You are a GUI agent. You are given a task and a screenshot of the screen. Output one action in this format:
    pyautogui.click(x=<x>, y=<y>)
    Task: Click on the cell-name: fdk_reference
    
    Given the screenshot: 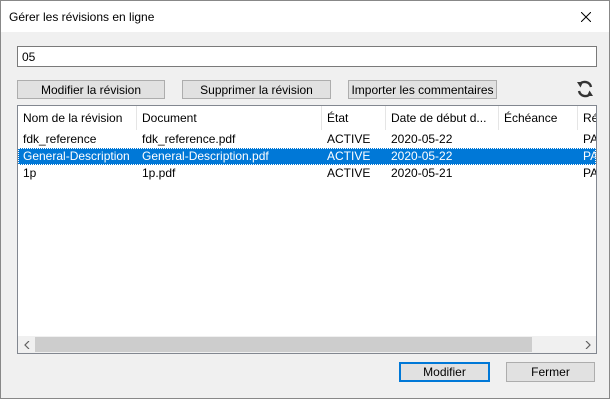 What is the action you would take?
    pyautogui.click(x=60, y=139)
    